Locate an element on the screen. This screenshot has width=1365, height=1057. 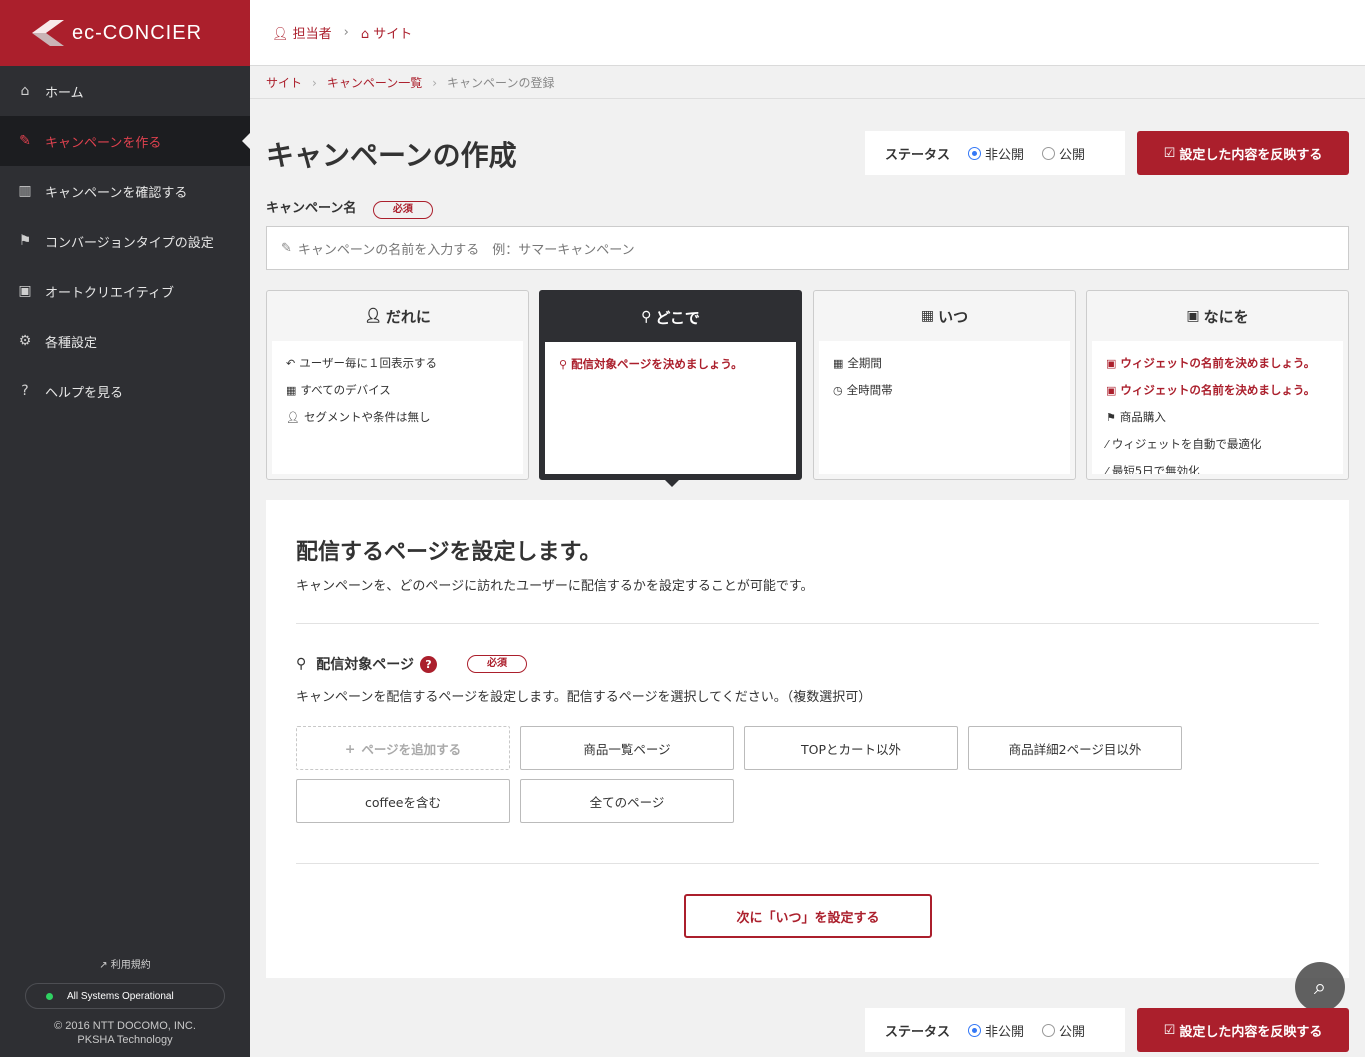
step-row: ⁄ ウィジェットを自動で最適化 is located at coordinates (1217, 444).